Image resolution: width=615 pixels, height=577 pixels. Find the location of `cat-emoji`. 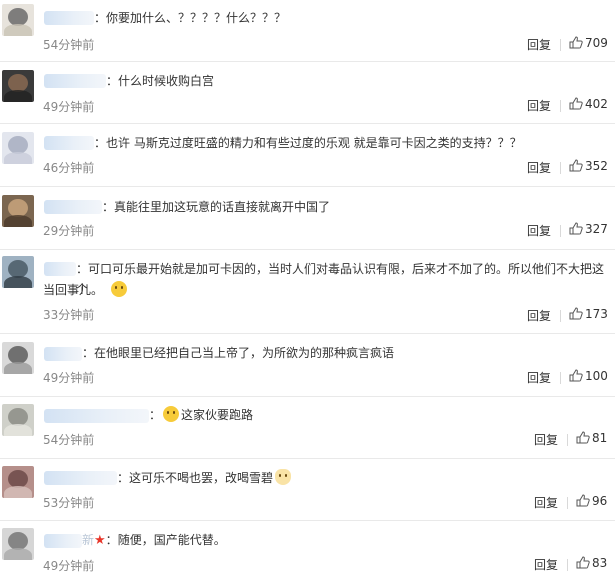

cat-emoji is located at coordinates (283, 477).